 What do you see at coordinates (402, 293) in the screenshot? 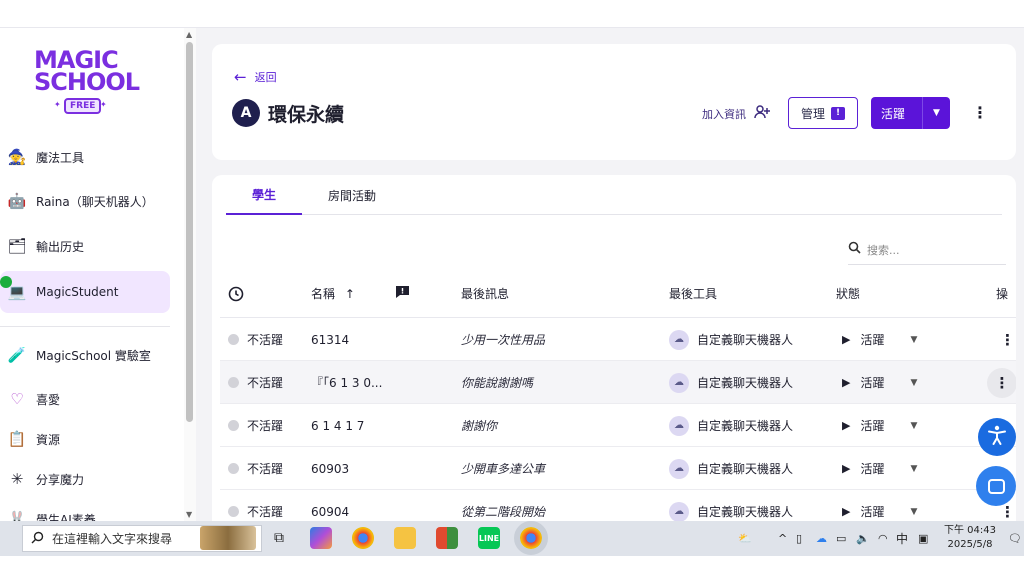
I see `message-flag-icon` at bounding box center [402, 293].